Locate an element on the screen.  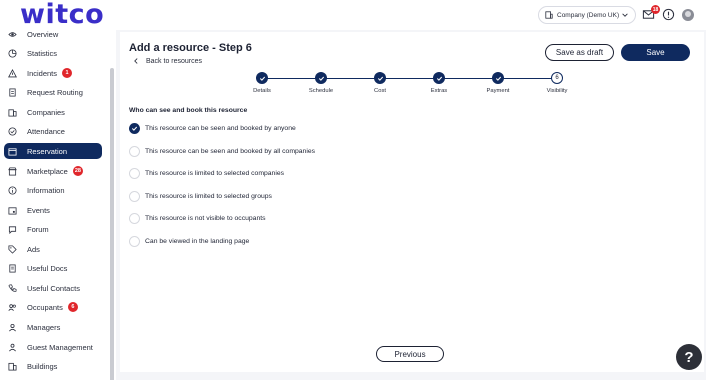
sidebar-item-occupants: Occupants 6 is located at coordinates (53, 307).